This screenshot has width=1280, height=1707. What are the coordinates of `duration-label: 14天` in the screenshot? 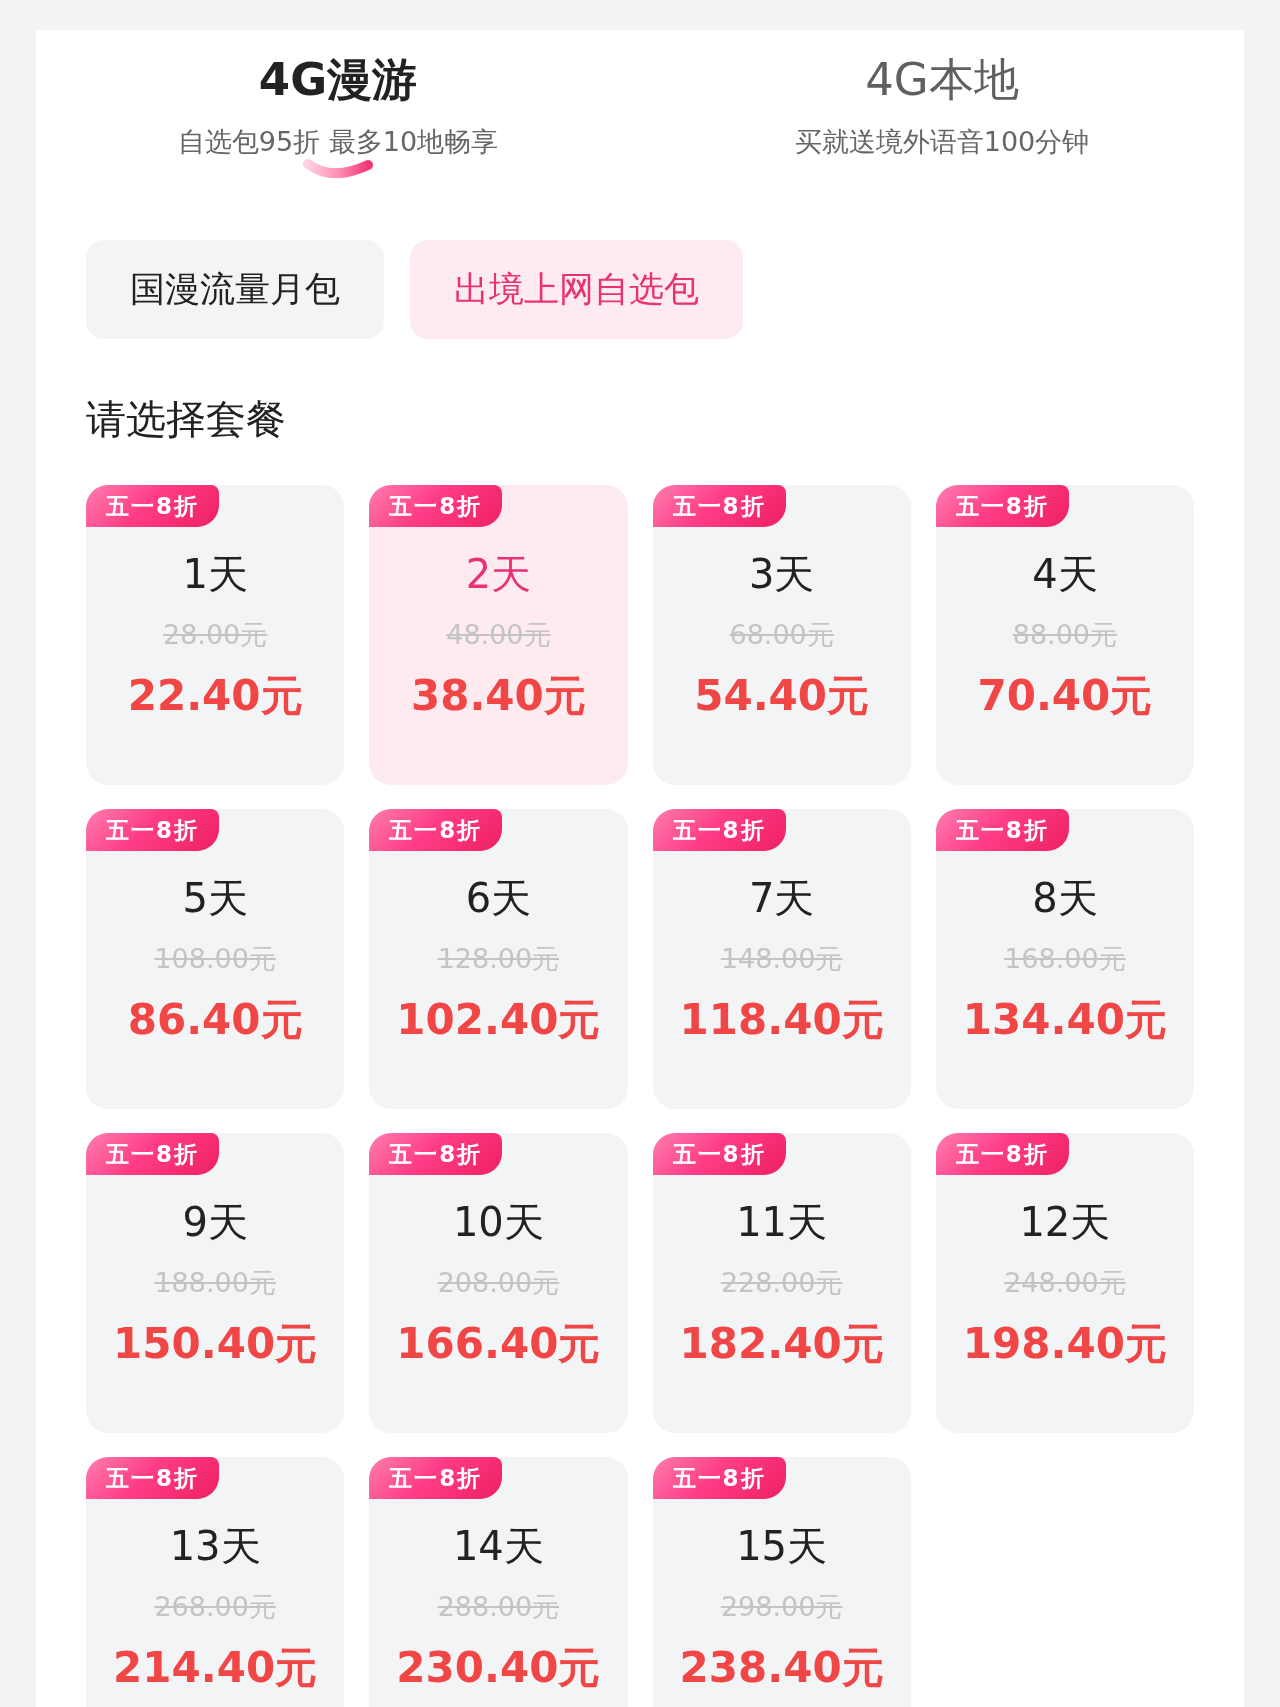 It's located at (498, 1546).